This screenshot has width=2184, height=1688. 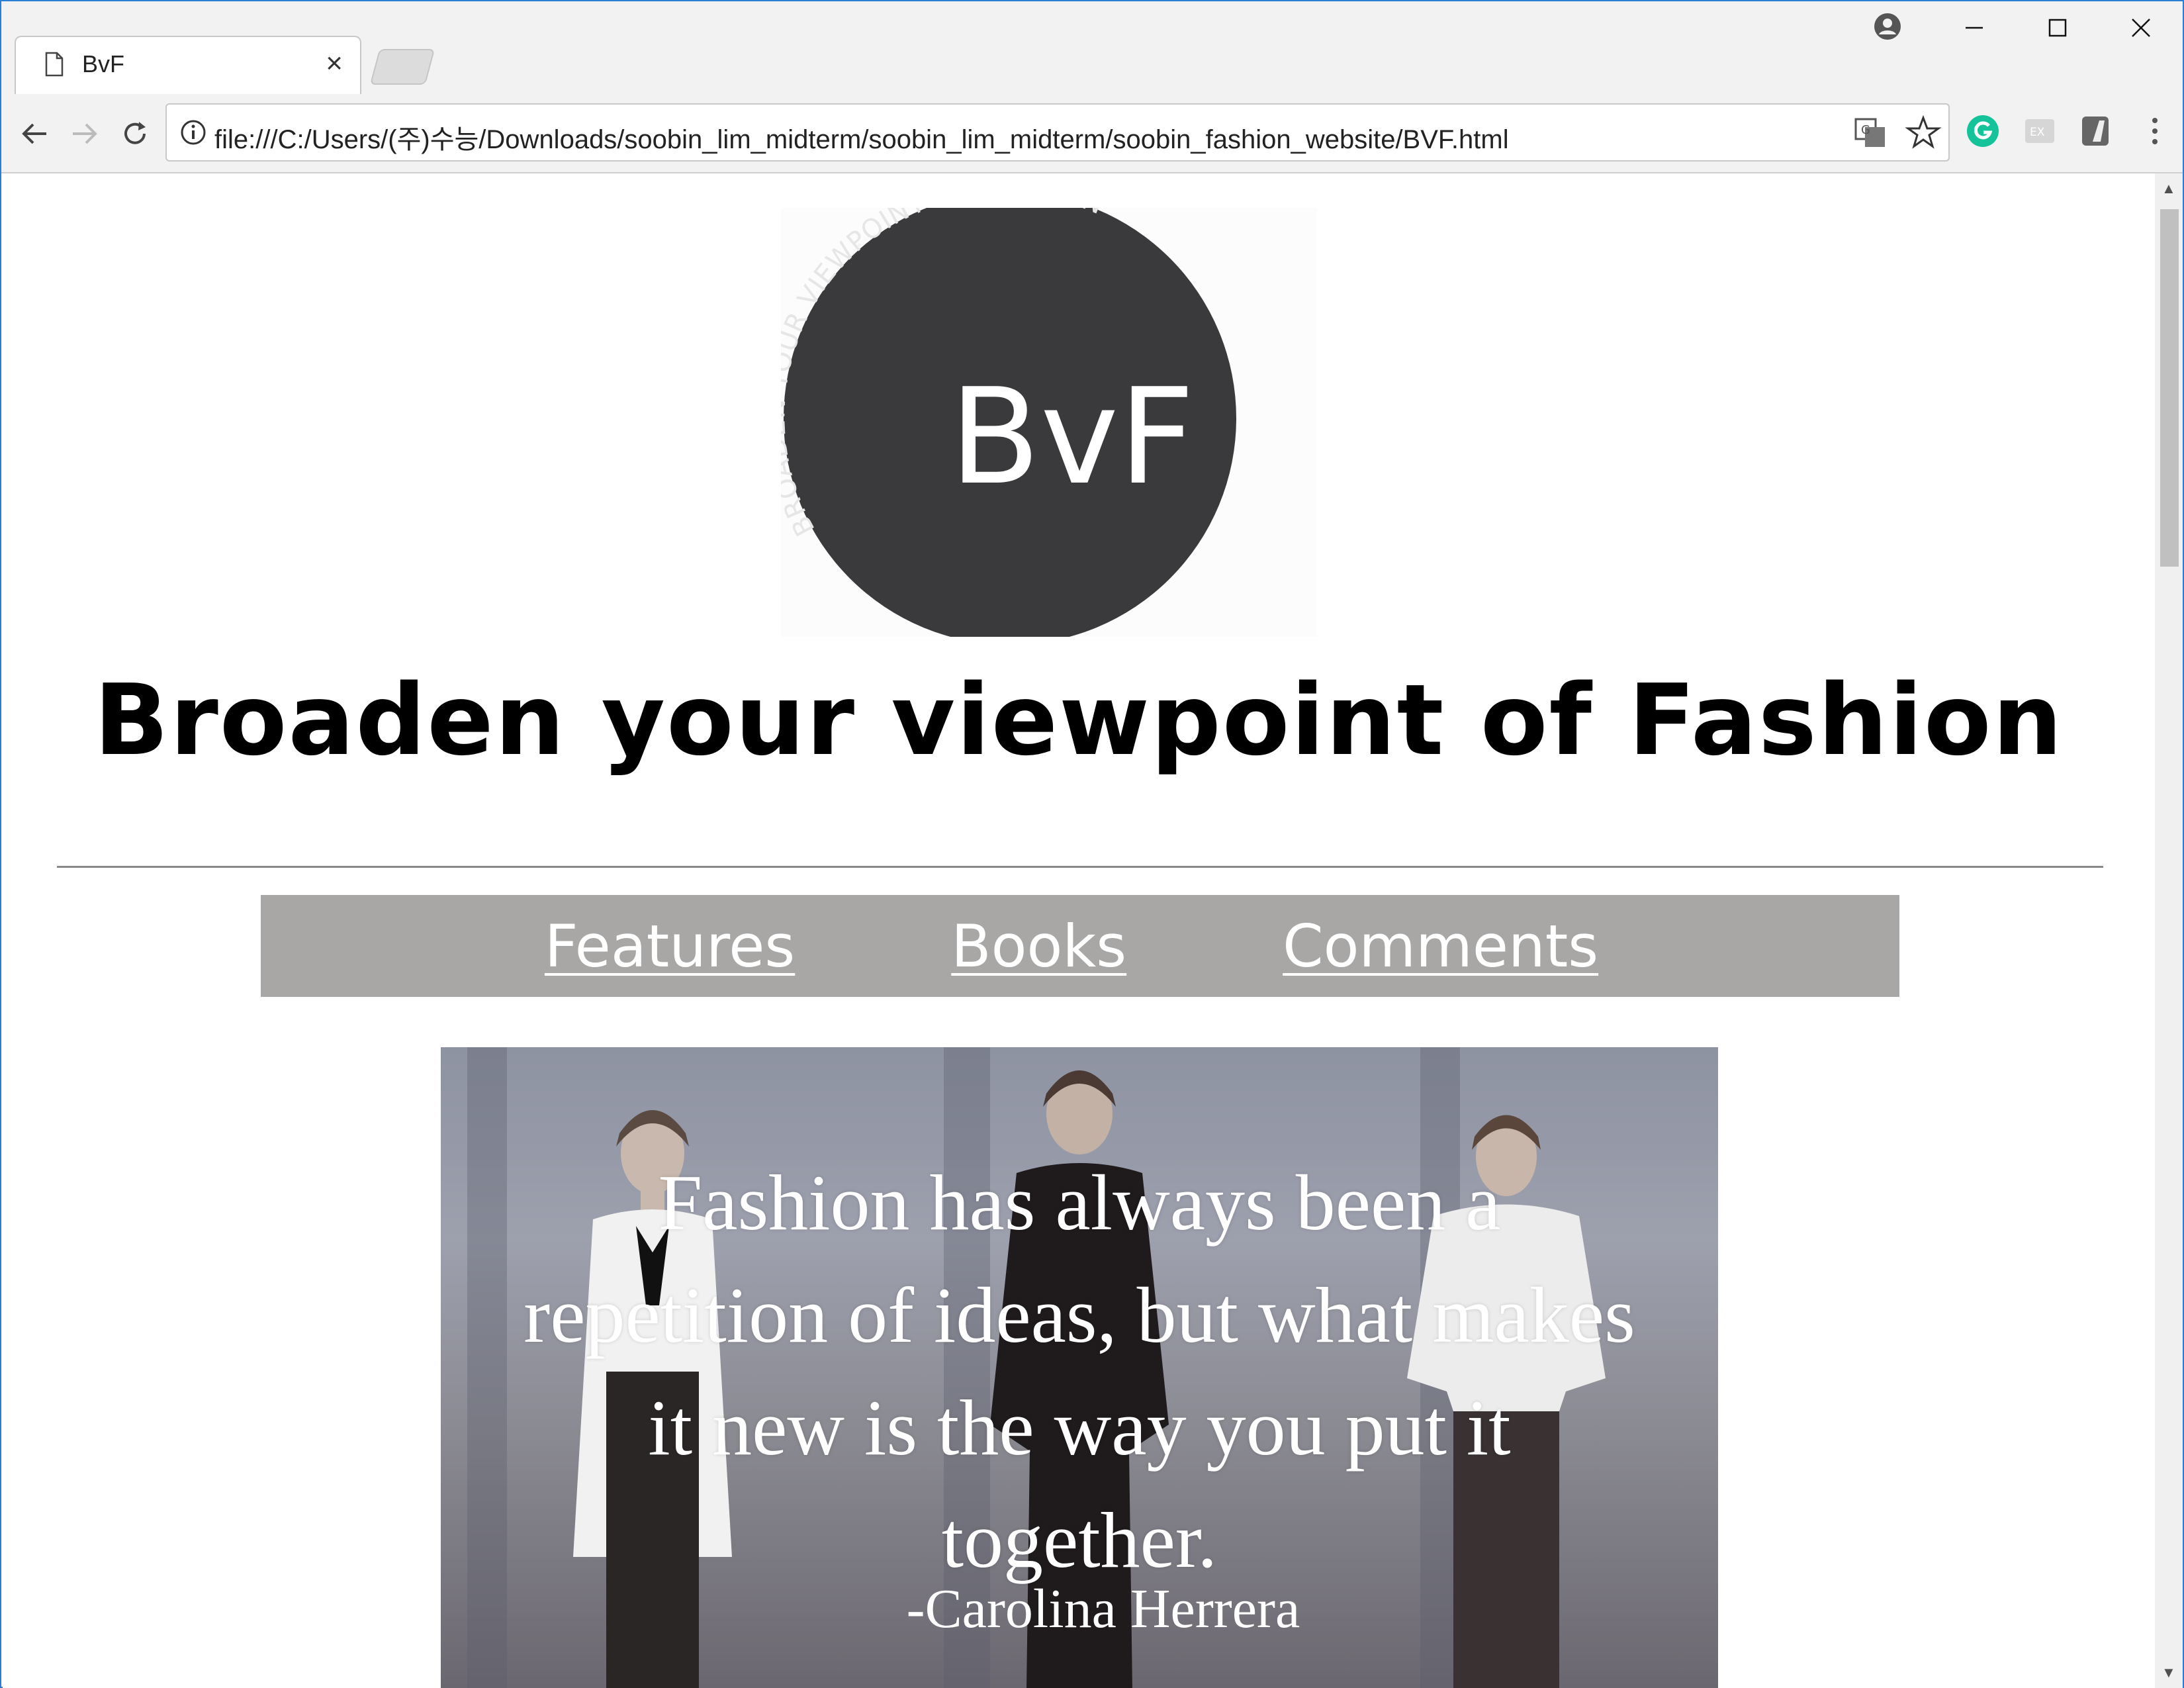 I want to click on arrow-left-icon, so click(x=34, y=133).